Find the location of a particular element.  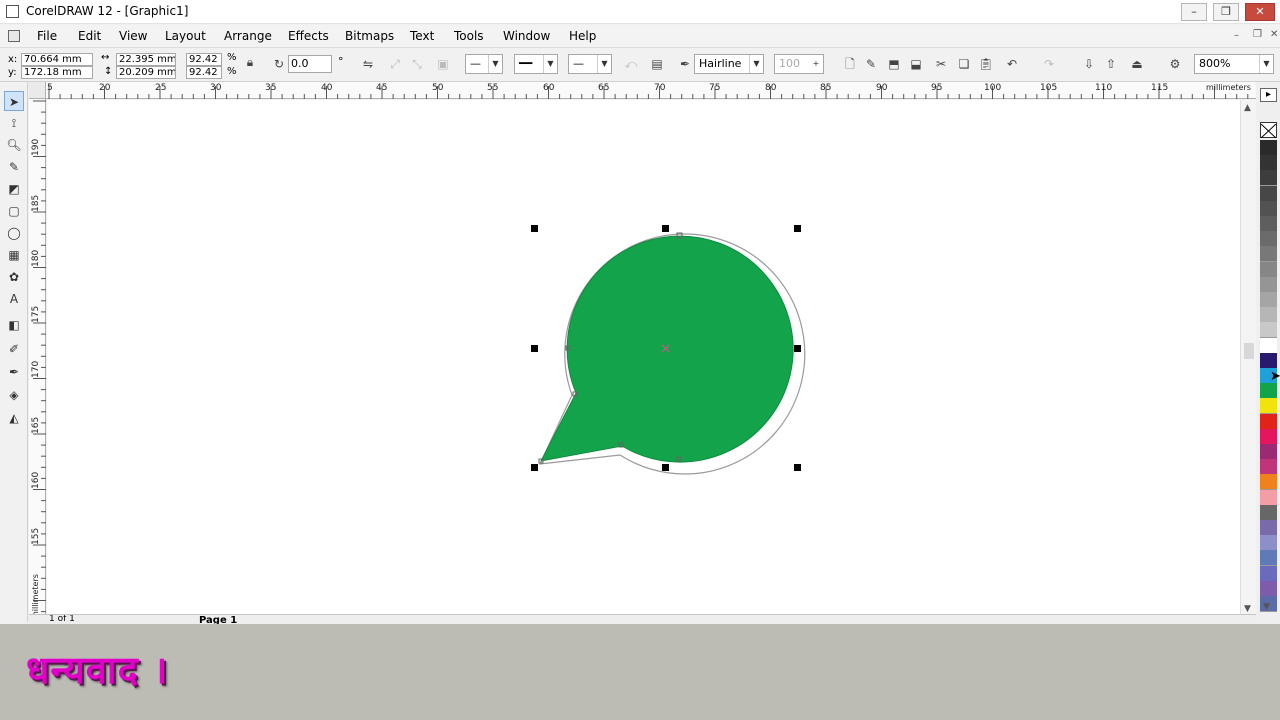

doc-close-icon: ✕ is located at coordinates (1274, 34).